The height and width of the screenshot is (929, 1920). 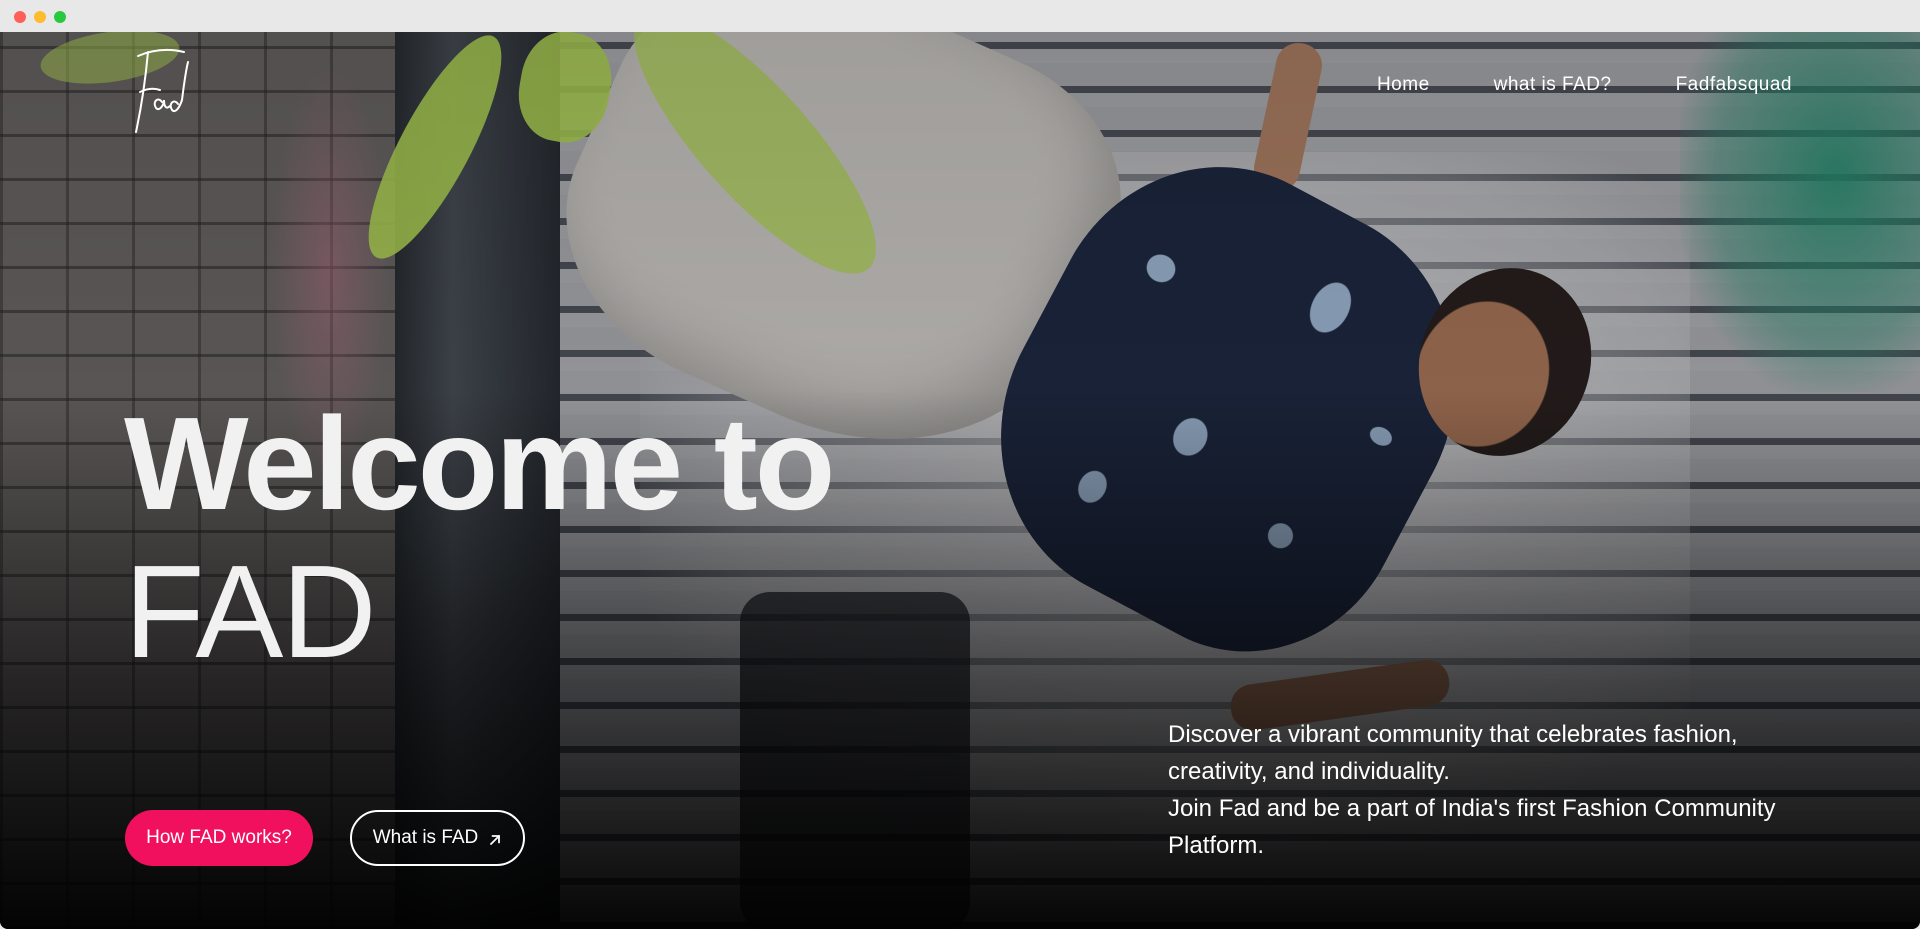 What do you see at coordinates (425, 837) in the screenshot?
I see `what-is-fad-label: What is FAD` at bounding box center [425, 837].